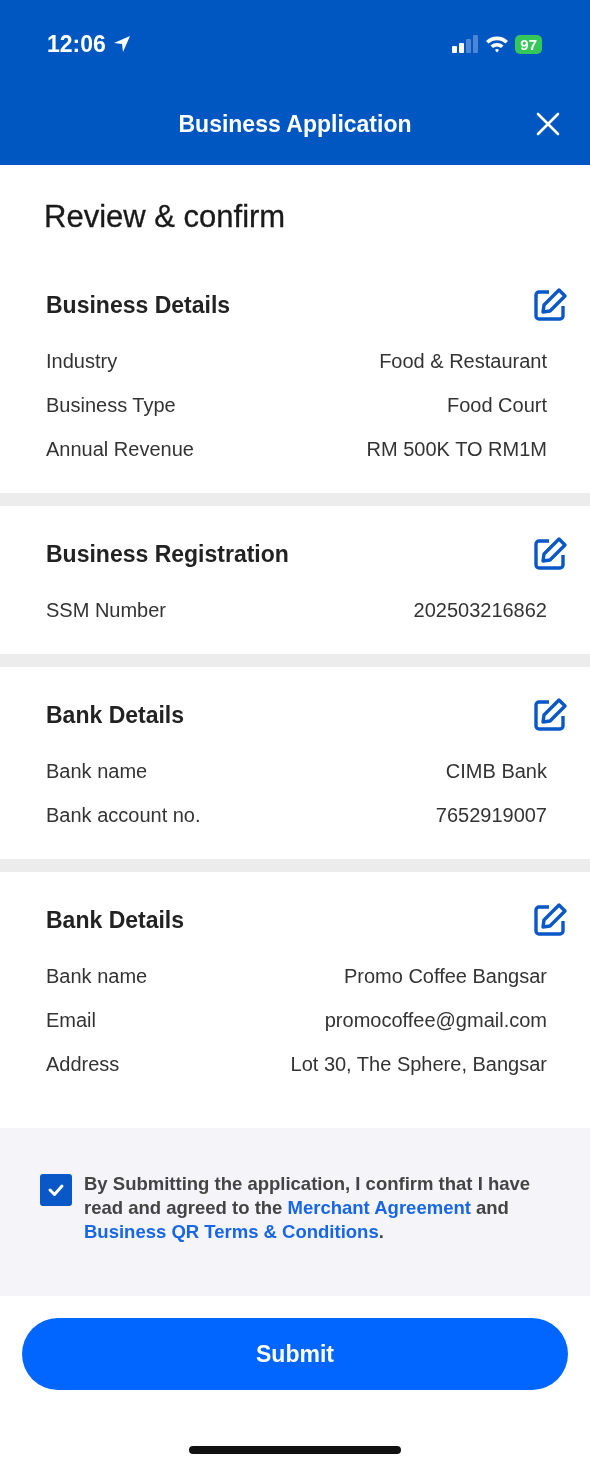  What do you see at coordinates (528, 44) in the screenshot?
I see `battery-indicator: 97` at bounding box center [528, 44].